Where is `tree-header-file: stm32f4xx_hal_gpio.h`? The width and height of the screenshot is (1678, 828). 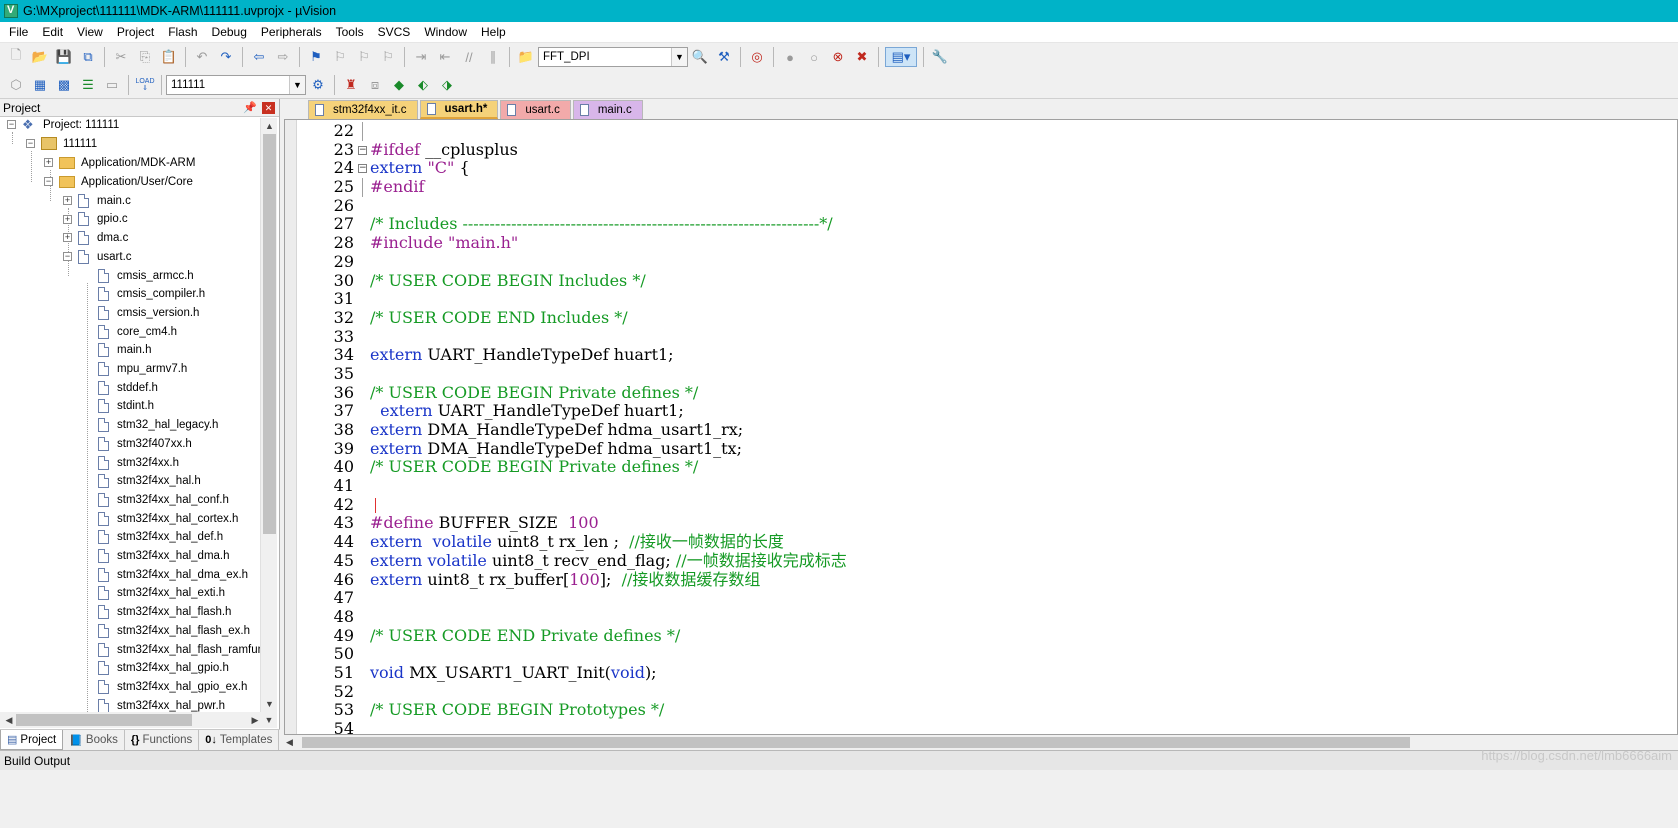
tree-header-file: stm32f4xx_hal_gpio.h is located at coordinates (163, 668).